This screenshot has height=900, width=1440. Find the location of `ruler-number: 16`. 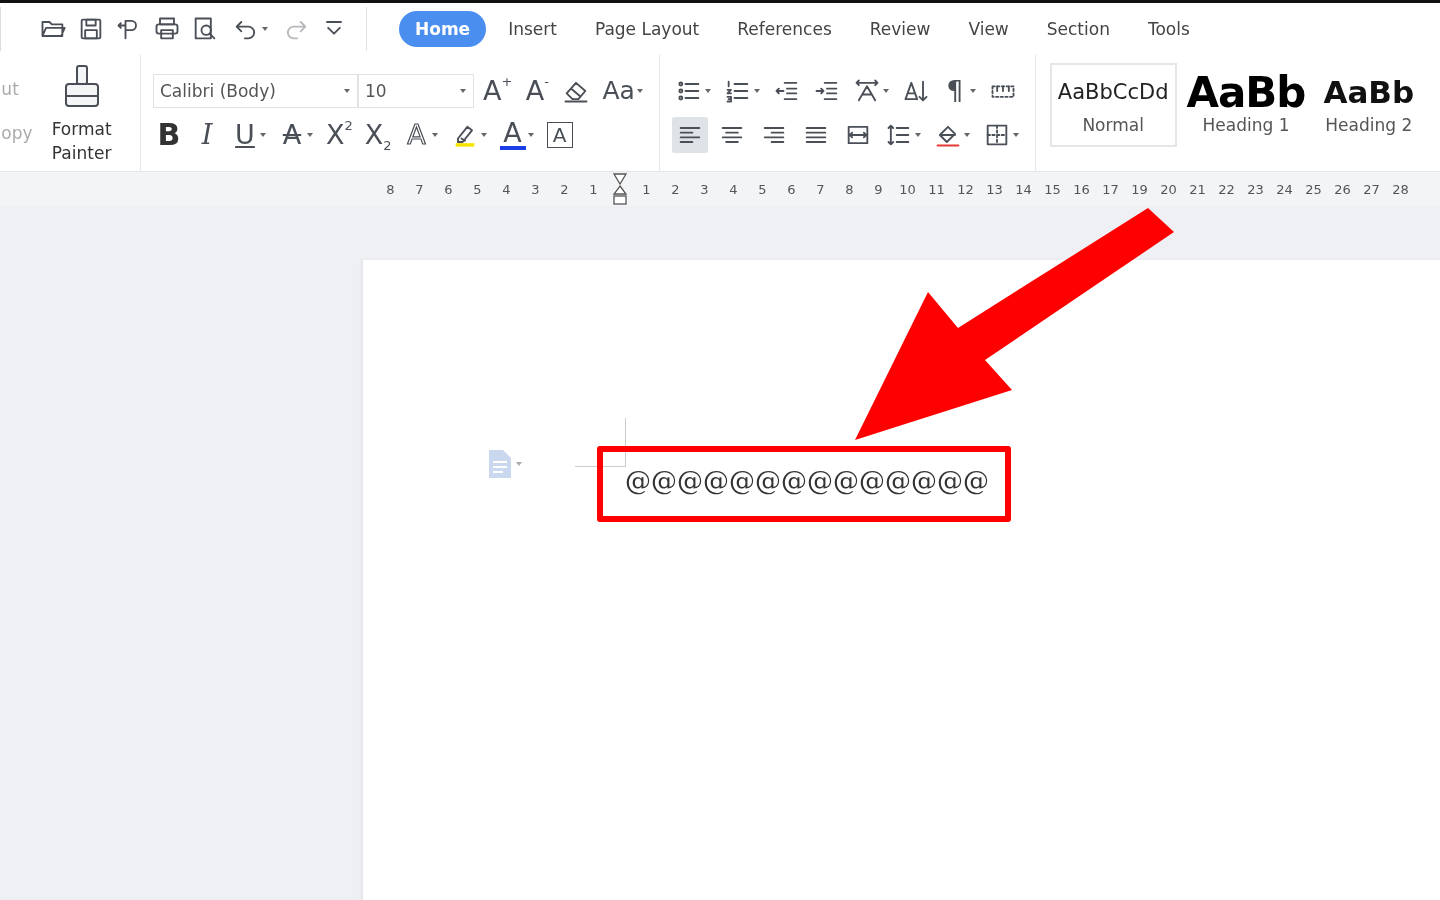

ruler-number: 16 is located at coordinates (1081, 189).